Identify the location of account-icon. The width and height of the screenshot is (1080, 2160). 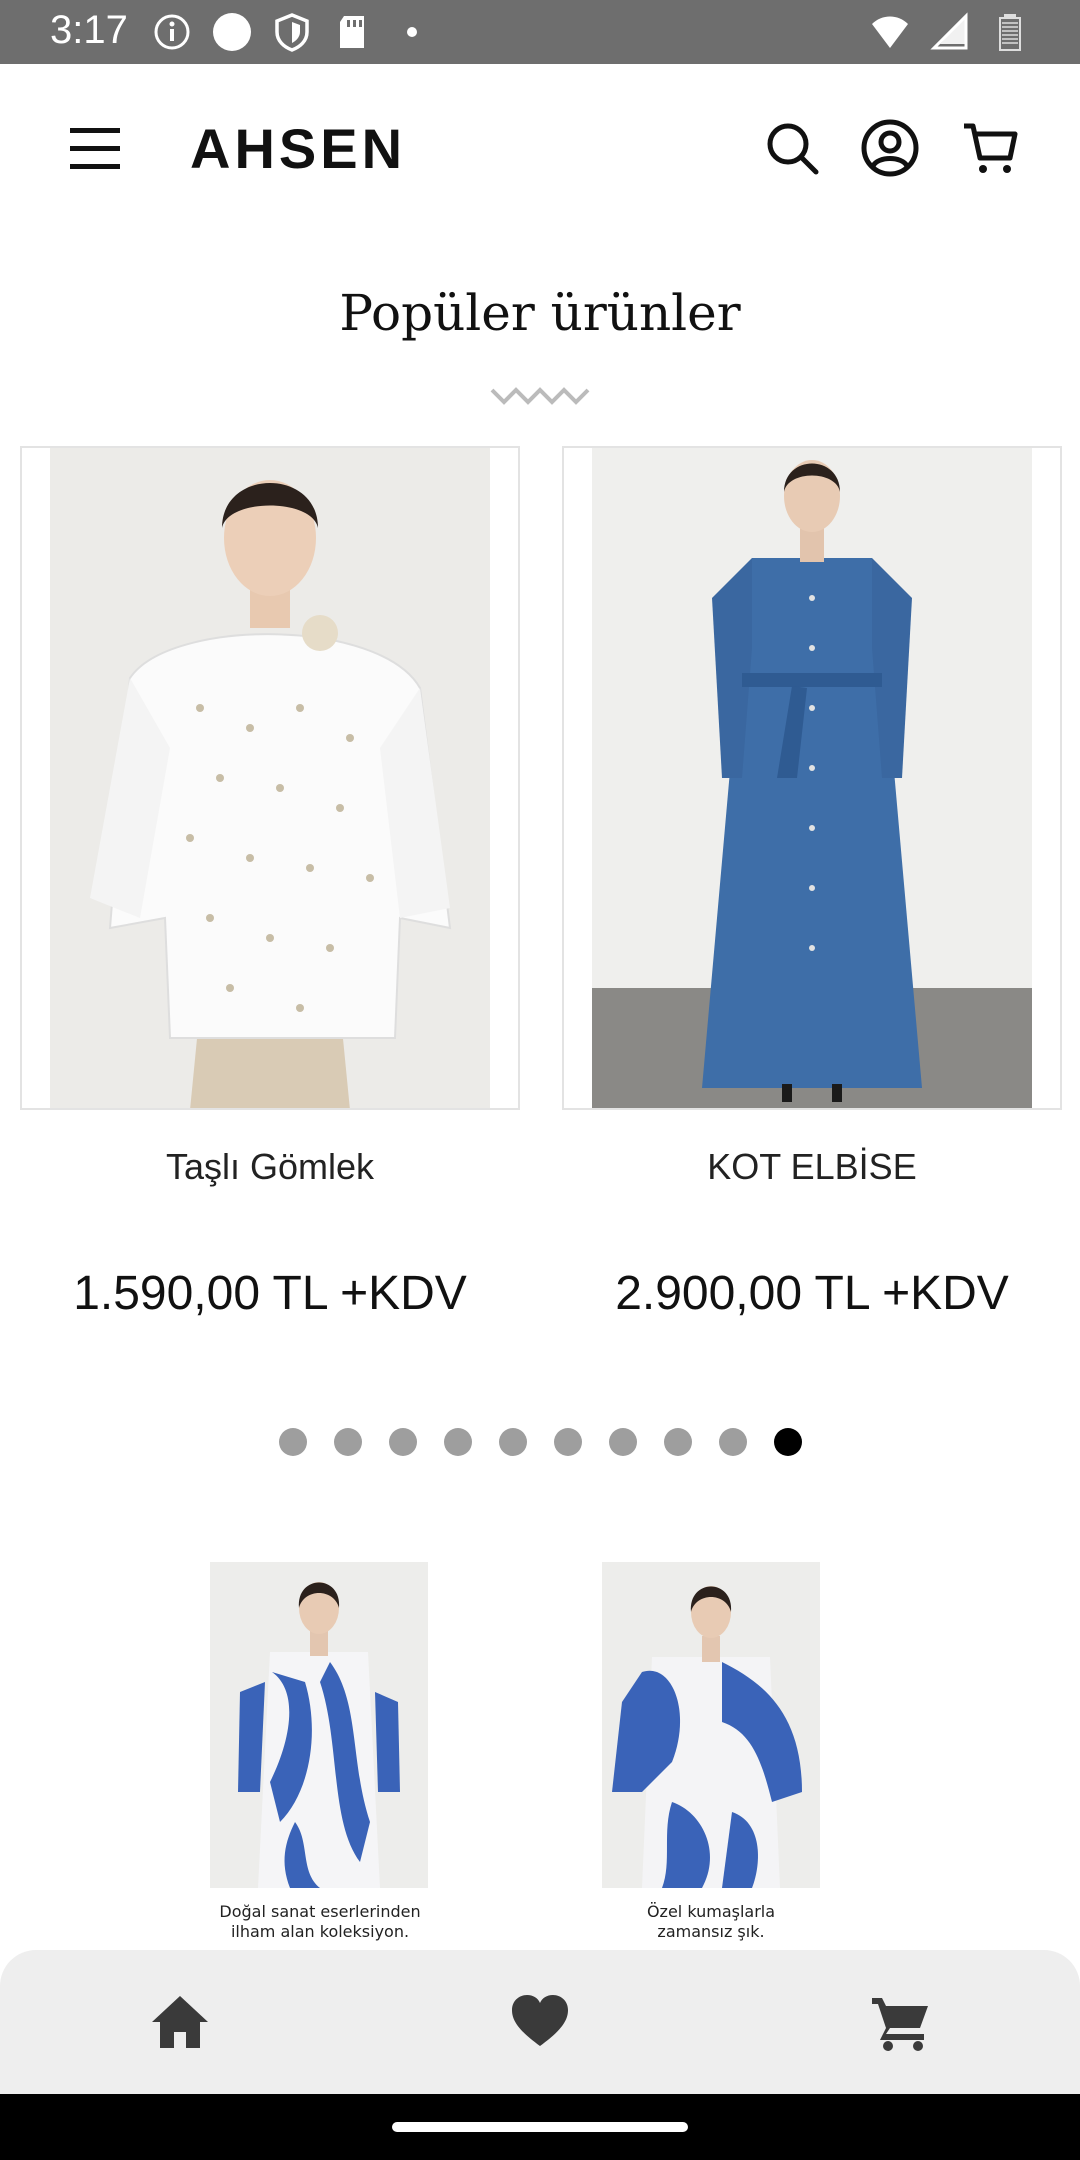
(890, 148).